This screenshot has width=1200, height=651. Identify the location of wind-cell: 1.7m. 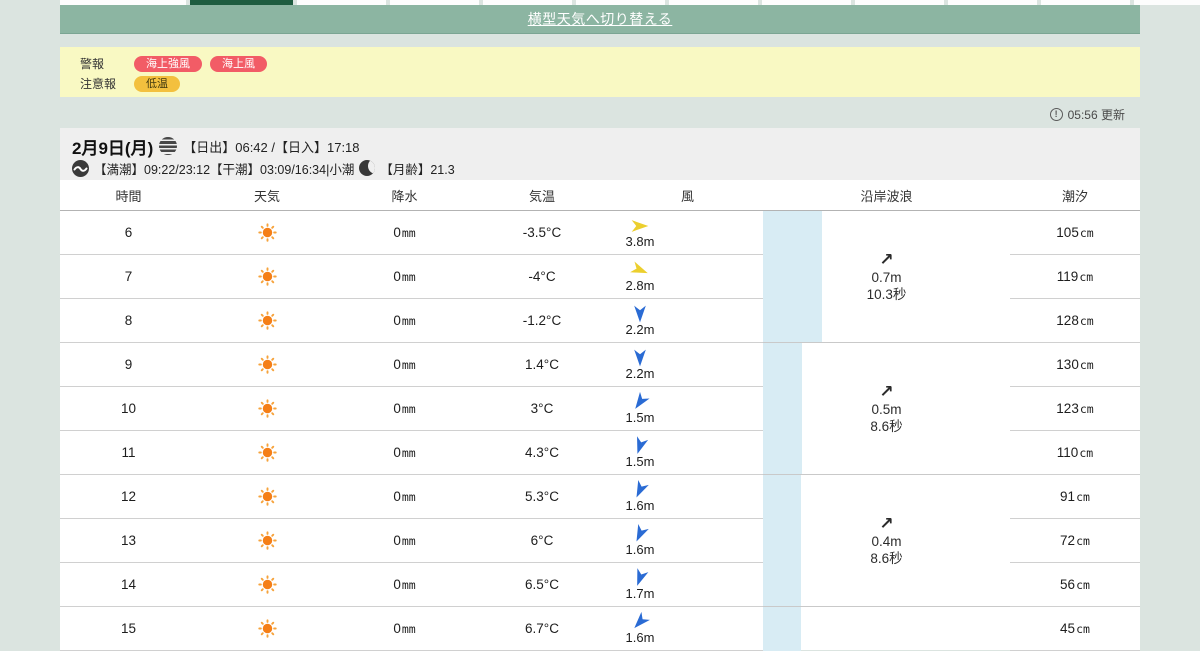
(687, 585).